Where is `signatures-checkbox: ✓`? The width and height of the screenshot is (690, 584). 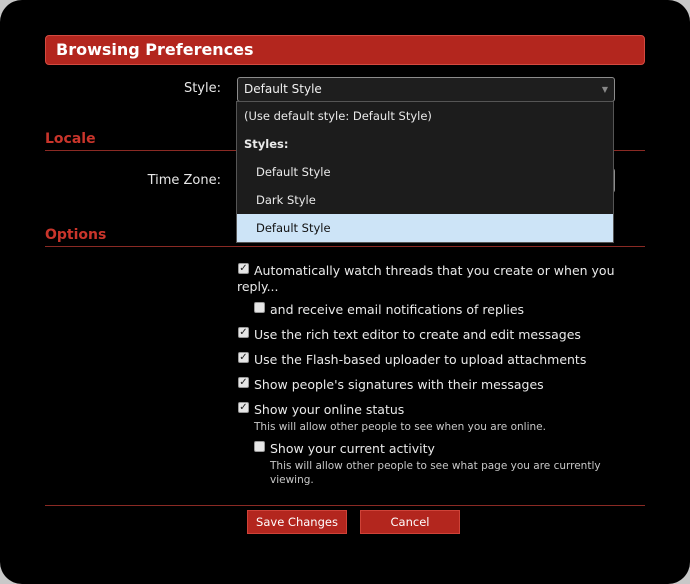 signatures-checkbox: ✓ is located at coordinates (243, 382).